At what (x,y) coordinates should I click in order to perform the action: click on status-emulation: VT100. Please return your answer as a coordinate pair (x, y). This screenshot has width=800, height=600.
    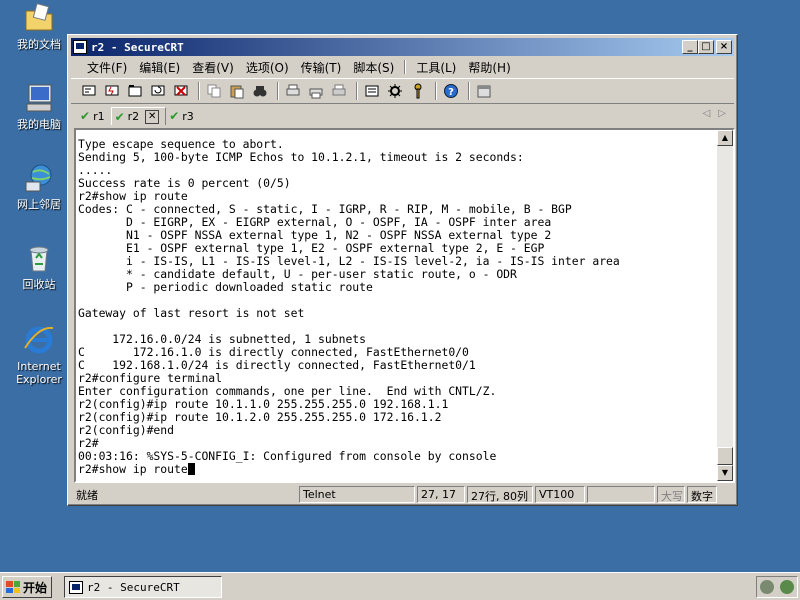
    Looking at the image, I should click on (560, 494).